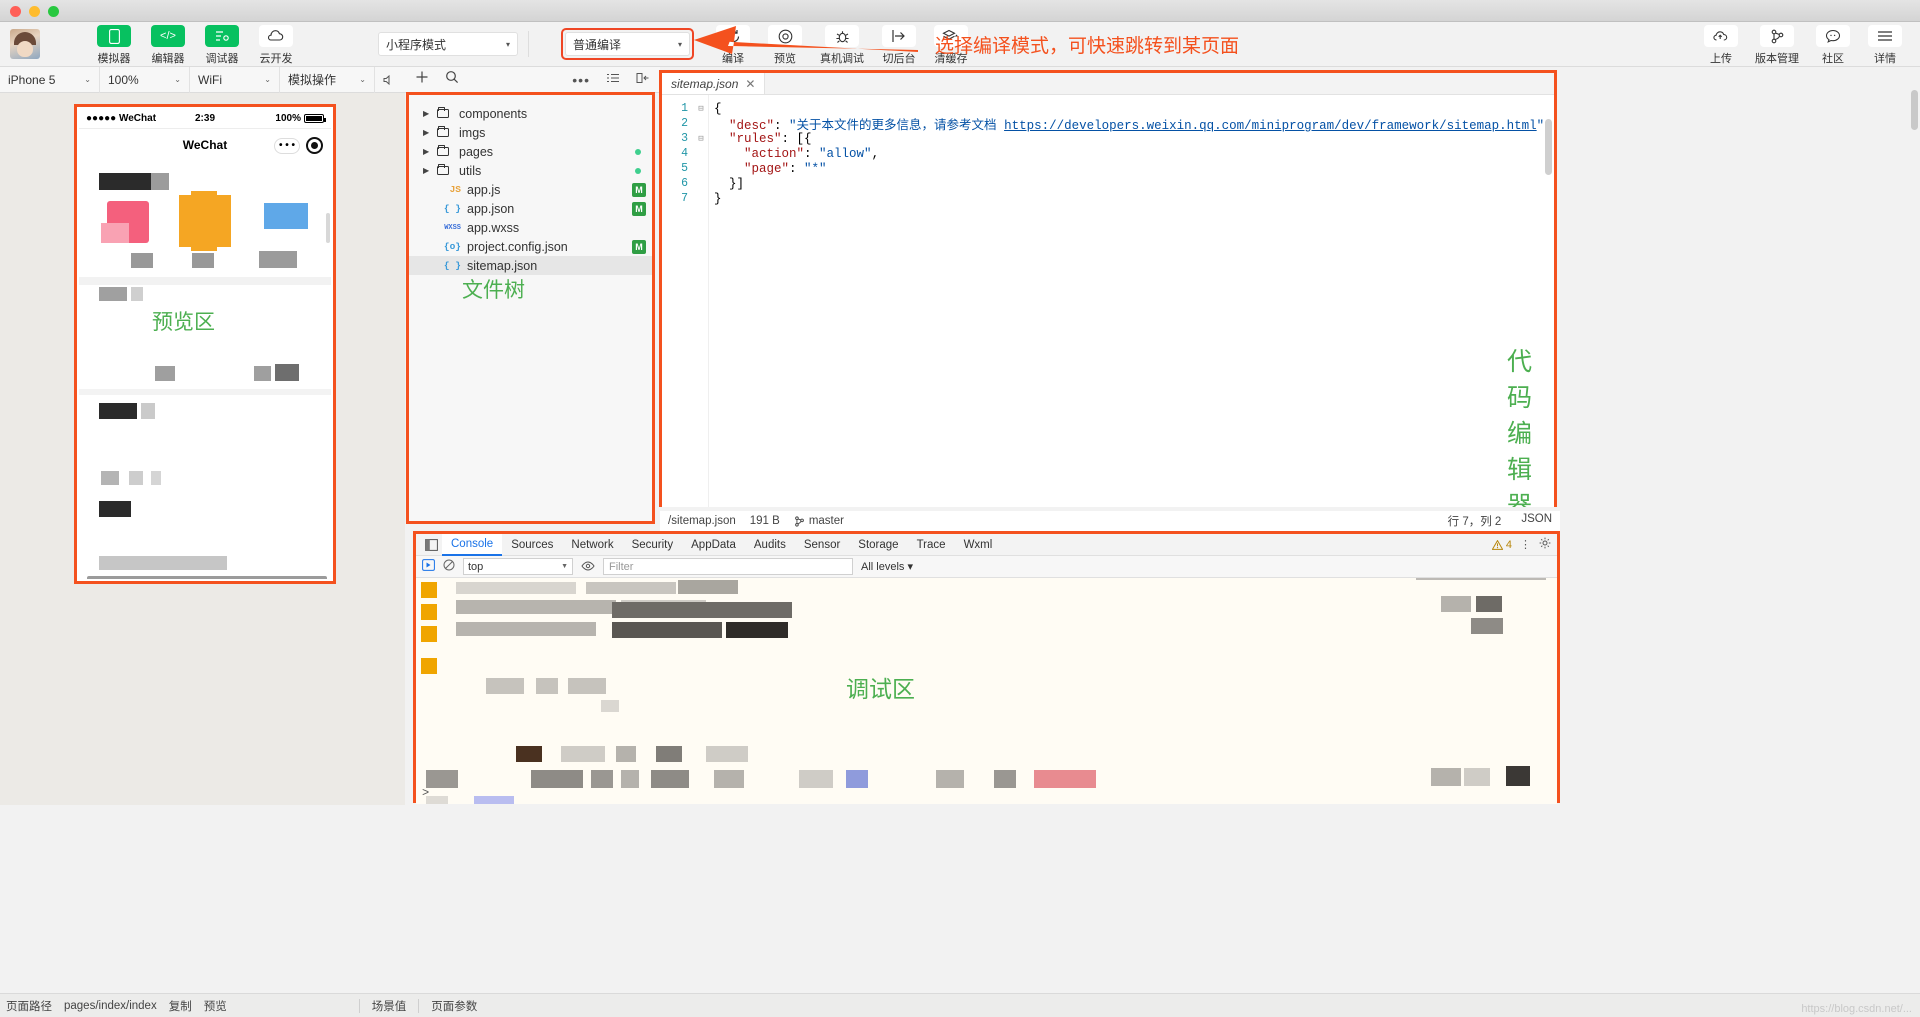 The height and width of the screenshot is (1017, 1920). What do you see at coordinates (34, 11) in the screenshot?
I see `minimize-window-icon` at bounding box center [34, 11].